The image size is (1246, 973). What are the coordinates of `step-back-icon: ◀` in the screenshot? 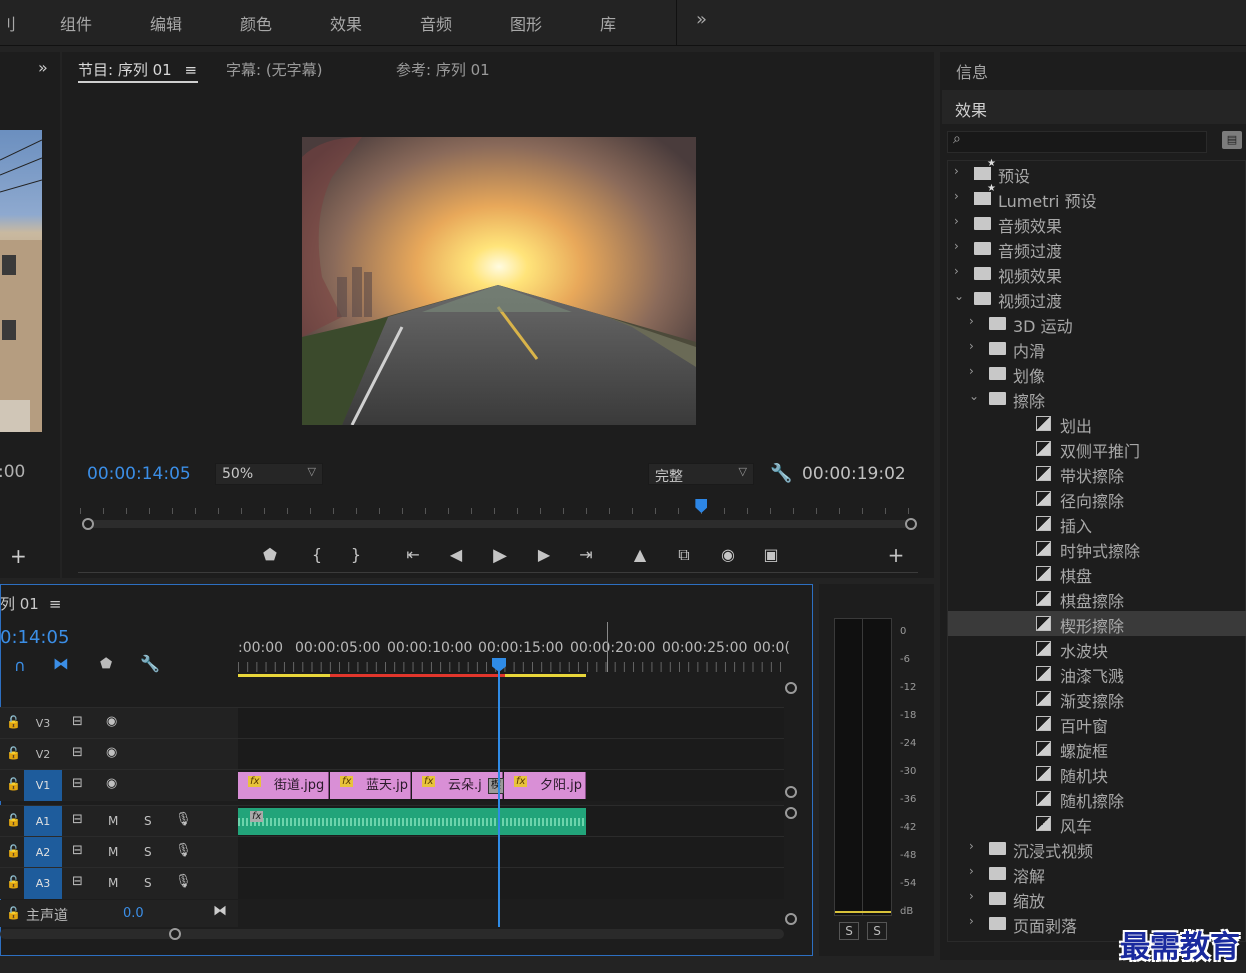 It's located at (456, 554).